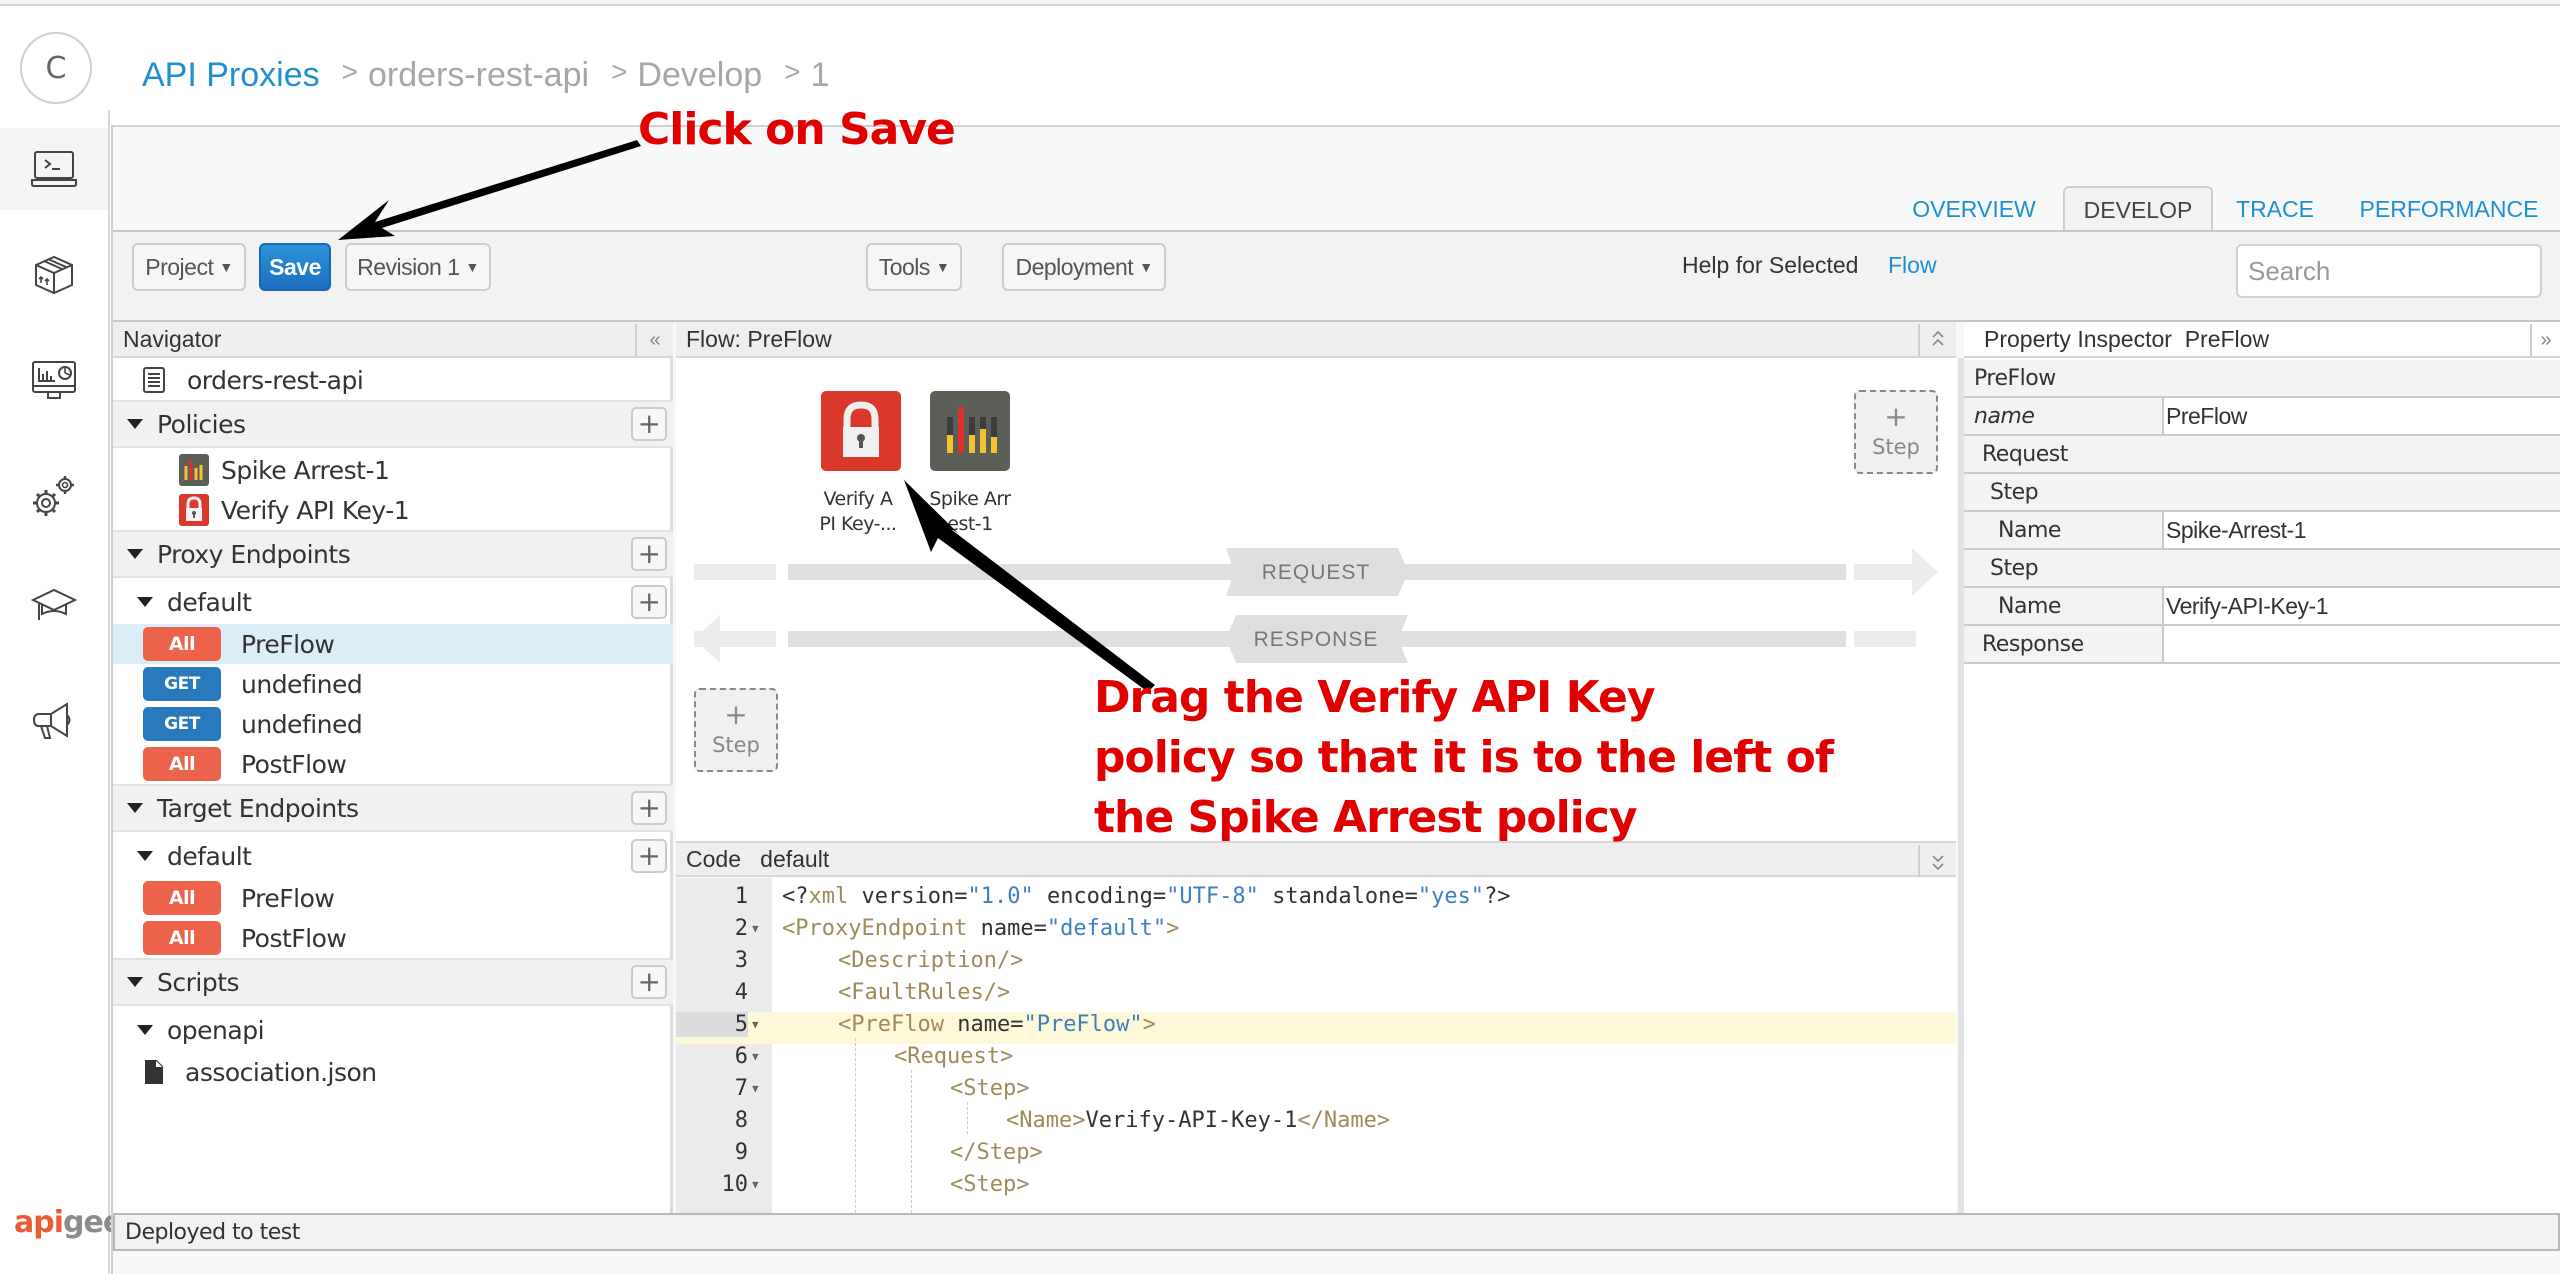  Describe the element at coordinates (699, 75) in the screenshot. I see `breadcrumb-develop: Develop` at that location.